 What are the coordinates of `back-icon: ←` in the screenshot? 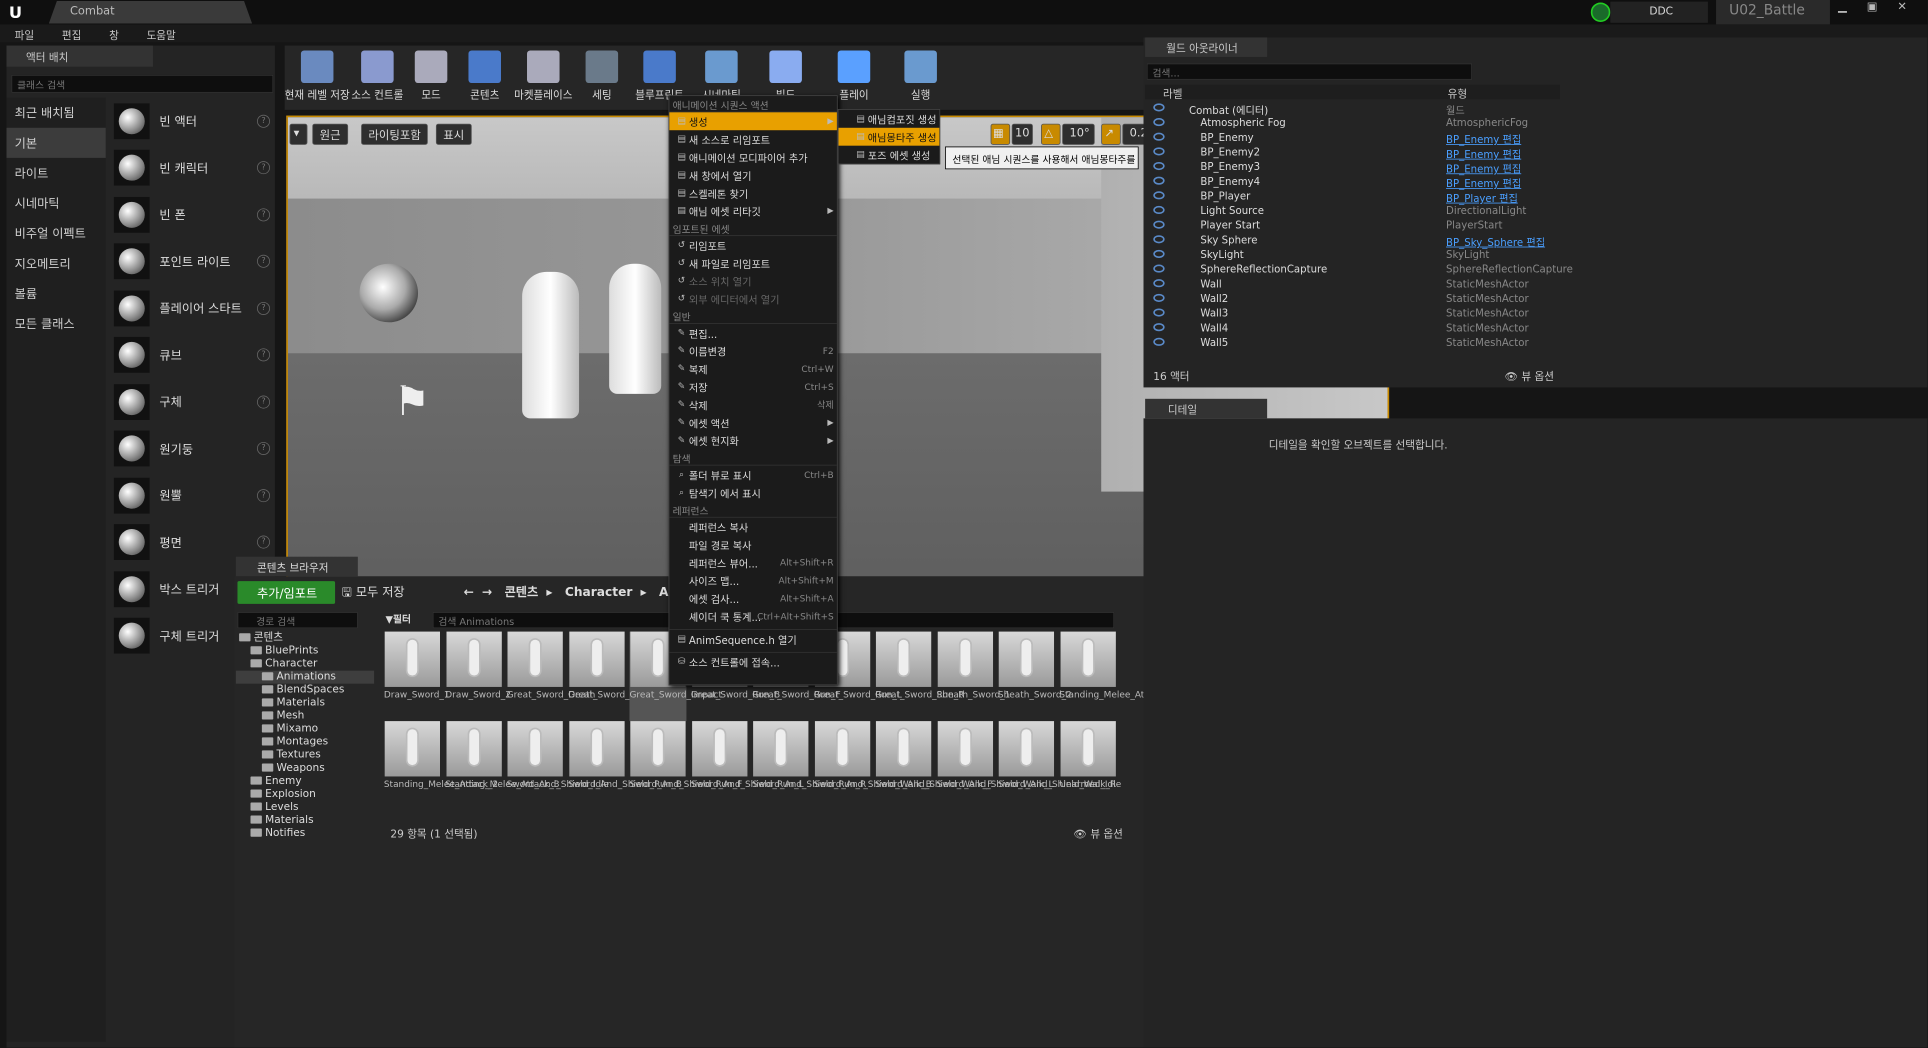 It's located at (469, 591).